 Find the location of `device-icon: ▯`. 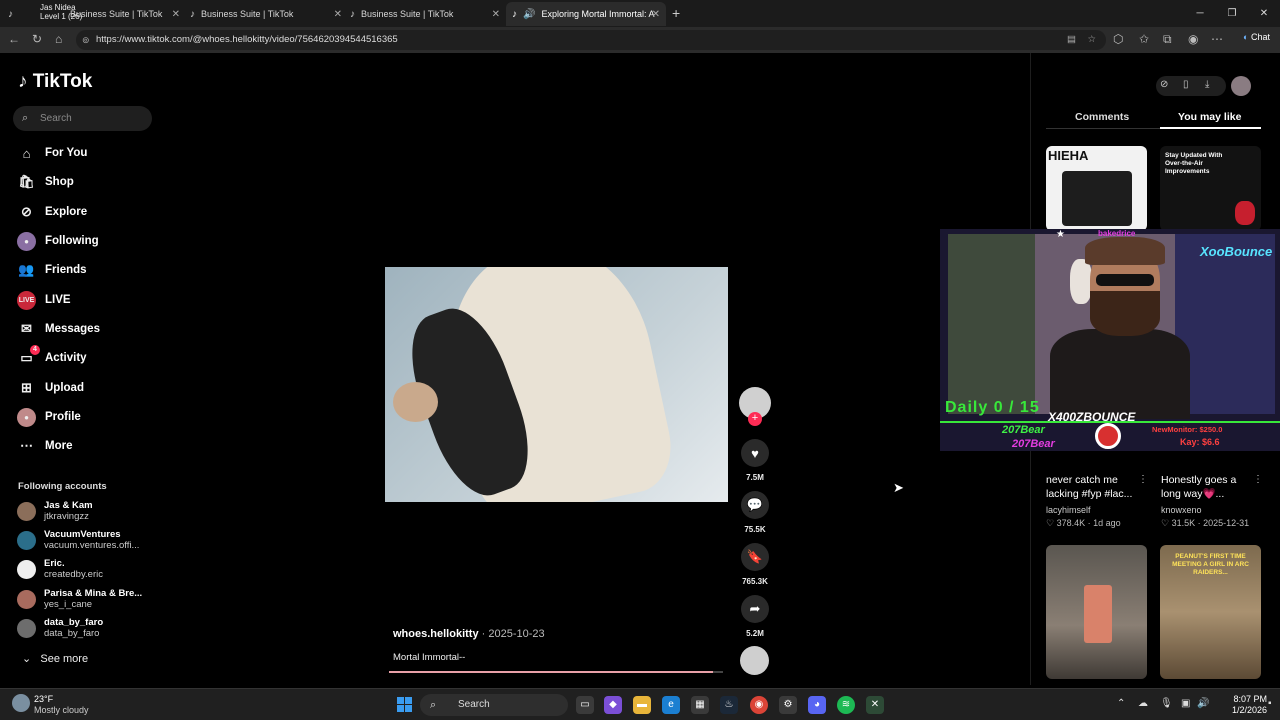

device-icon: ▯ is located at coordinates (1186, 84).